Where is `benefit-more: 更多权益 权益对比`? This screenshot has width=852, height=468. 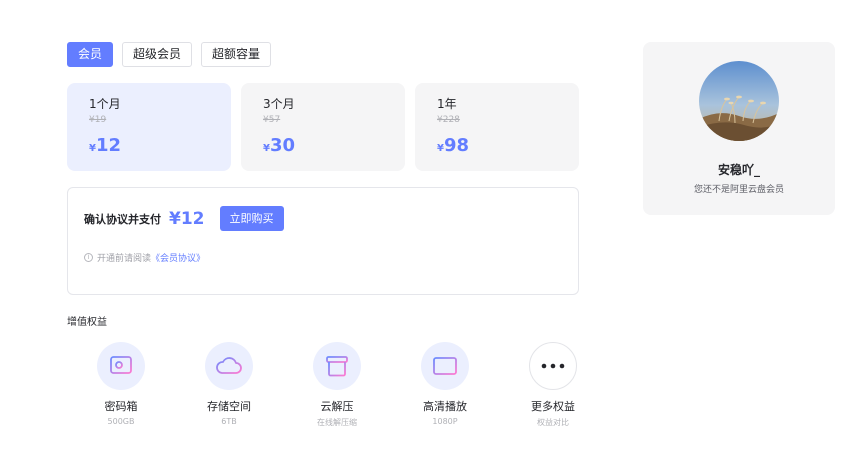
benefit-more: 更多权益 权益对比 is located at coordinates (553, 385).